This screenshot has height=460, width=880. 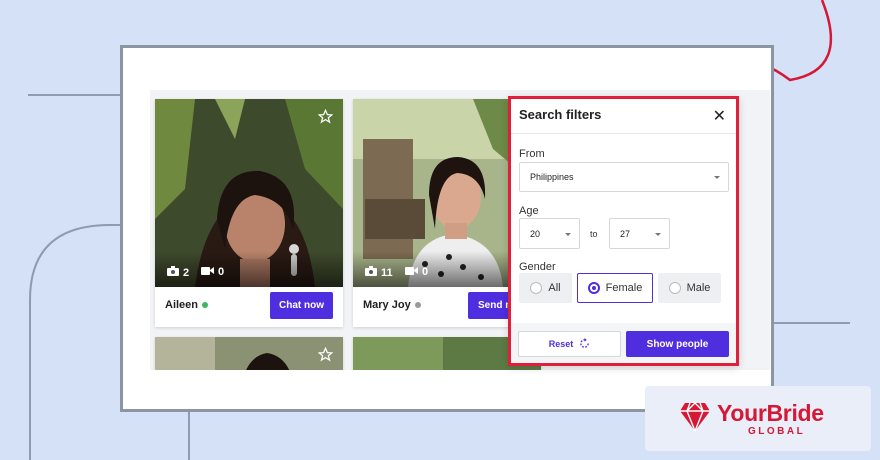 What do you see at coordinates (584, 344) in the screenshot?
I see `refresh-icon` at bounding box center [584, 344].